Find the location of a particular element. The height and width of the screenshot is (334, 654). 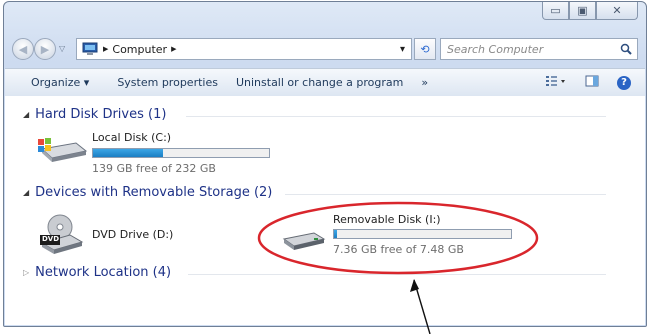

back-arrow-icon: ◀ is located at coordinates (23, 49).